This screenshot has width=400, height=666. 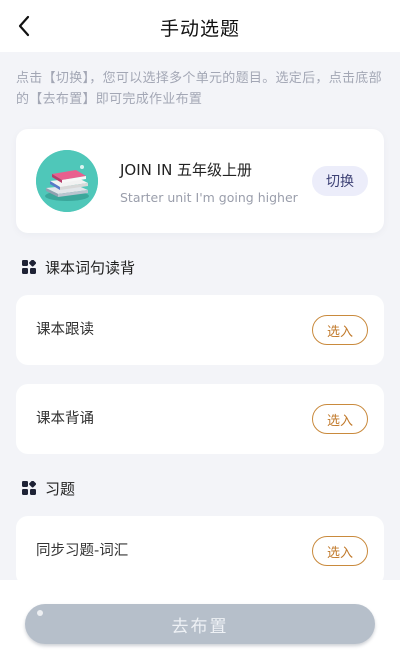 I want to click on item-label: 课本跟读, so click(x=65, y=330).